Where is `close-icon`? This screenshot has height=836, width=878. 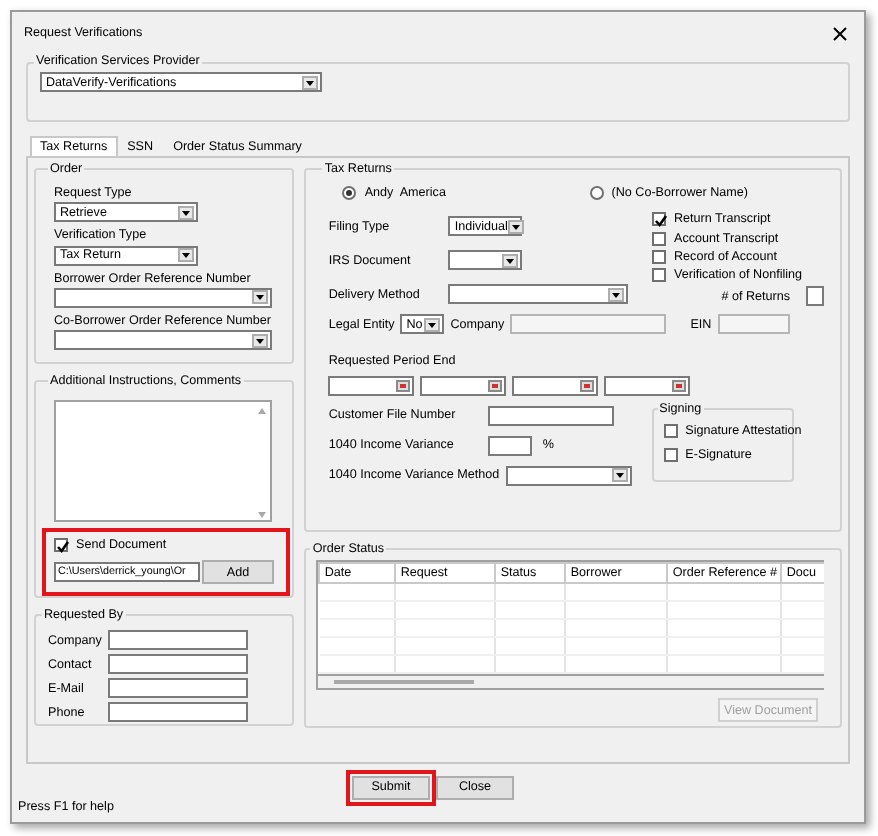
close-icon is located at coordinates (840, 33).